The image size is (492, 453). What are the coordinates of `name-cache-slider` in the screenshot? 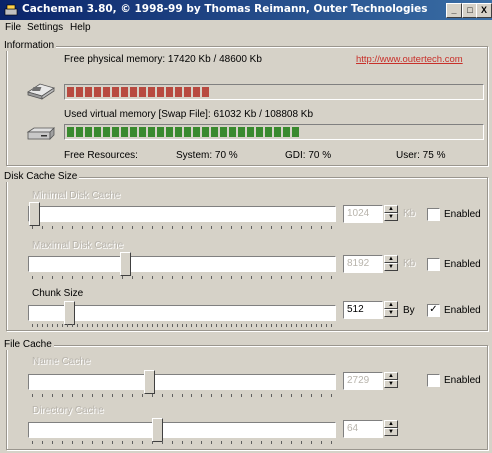 It's located at (149, 382).